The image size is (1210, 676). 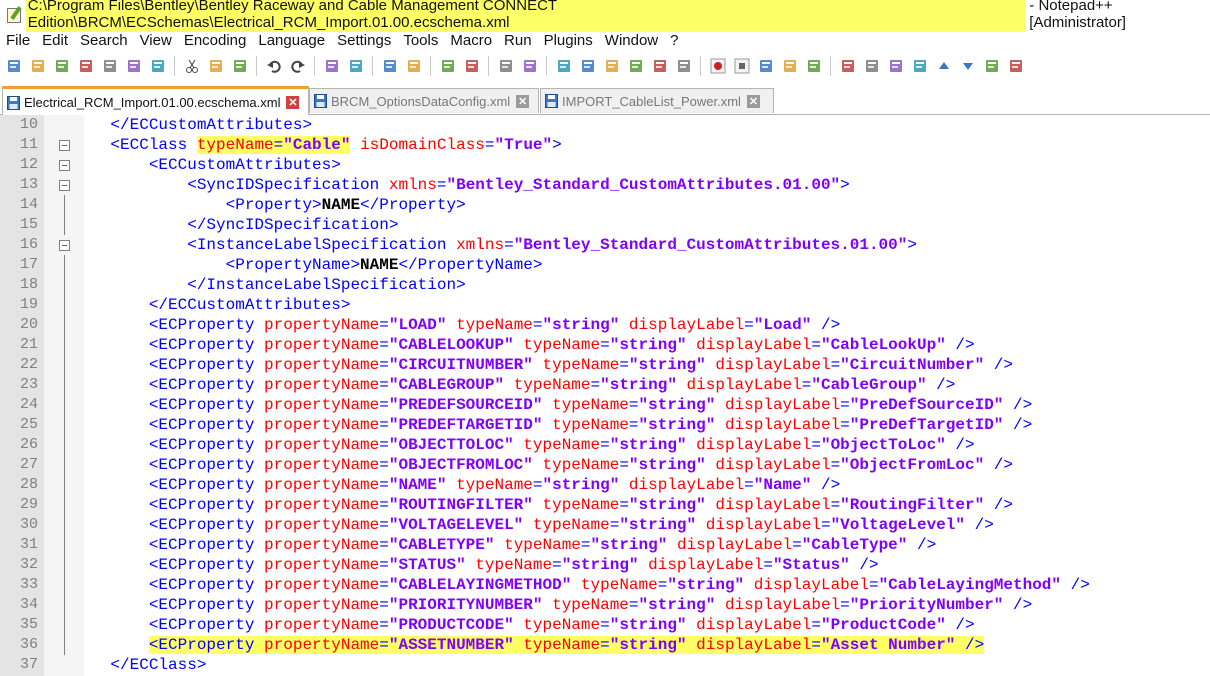 I want to click on menu-run: Run, so click(x=518, y=40).